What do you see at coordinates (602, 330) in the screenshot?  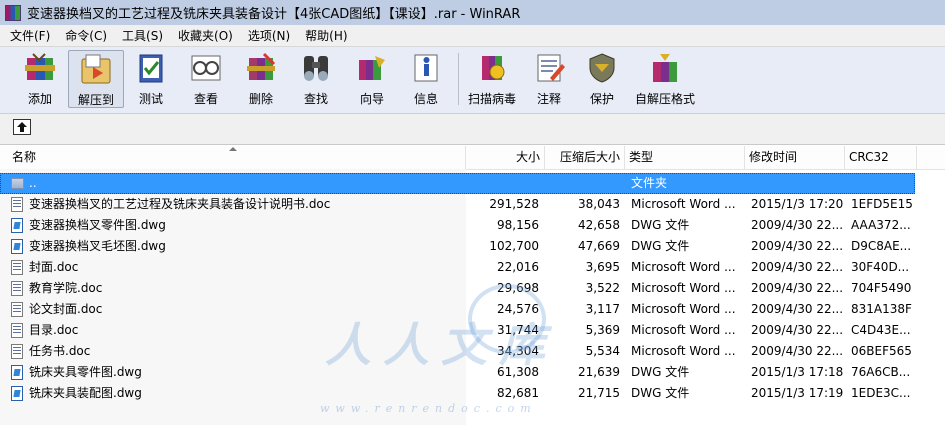 I see `file-packed-size: 5,369` at bounding box center [602, 330].